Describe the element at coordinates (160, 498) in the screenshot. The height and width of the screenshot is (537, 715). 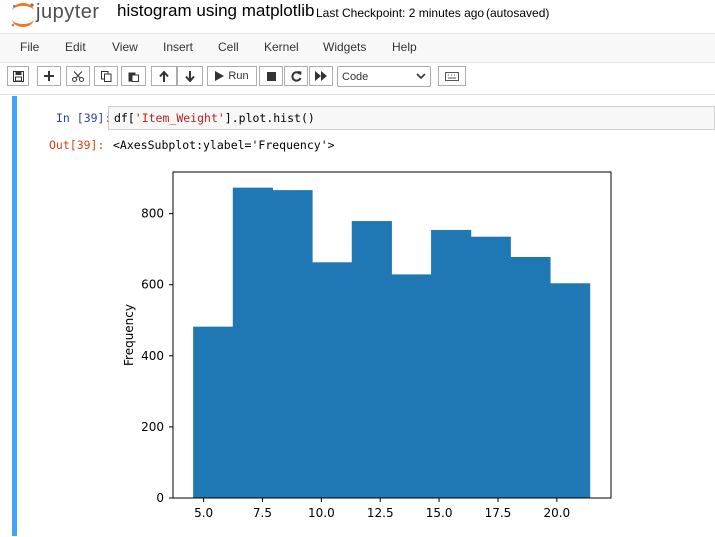
I see `y-tick-label: 0` at that location.